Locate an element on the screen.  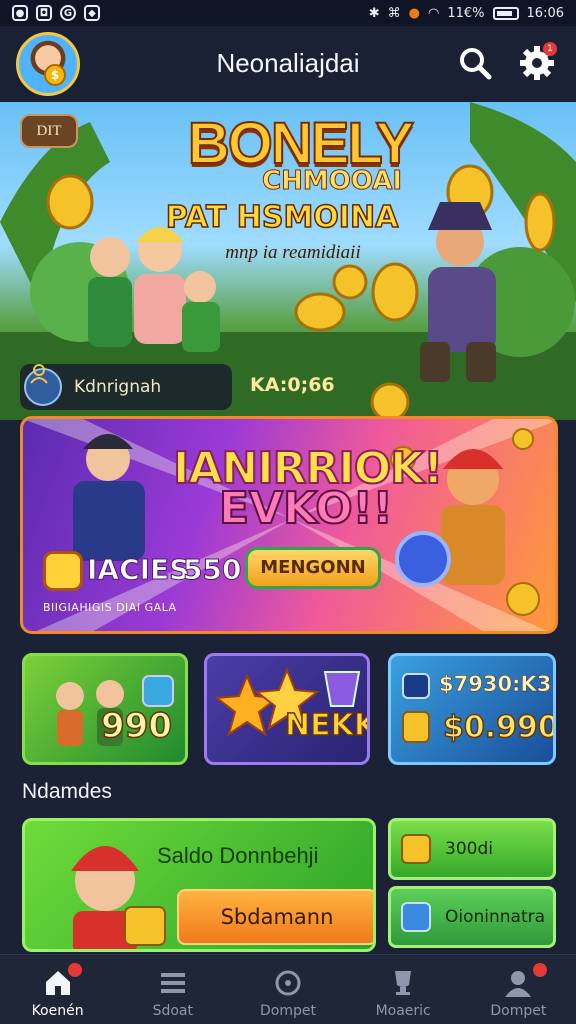
status-time: 16:06 is located at coordinates (545, 13).